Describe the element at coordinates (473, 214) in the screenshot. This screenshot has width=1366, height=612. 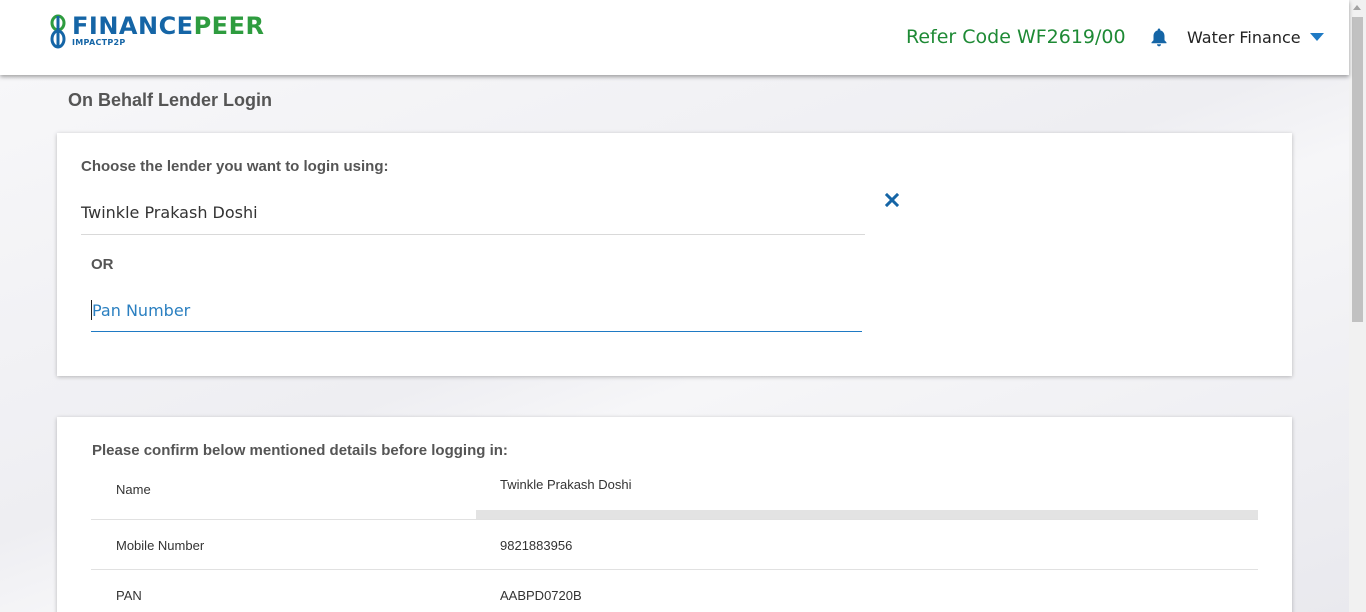
I see `lender-select-field: Twinkle Prakash Doshi` at that location.